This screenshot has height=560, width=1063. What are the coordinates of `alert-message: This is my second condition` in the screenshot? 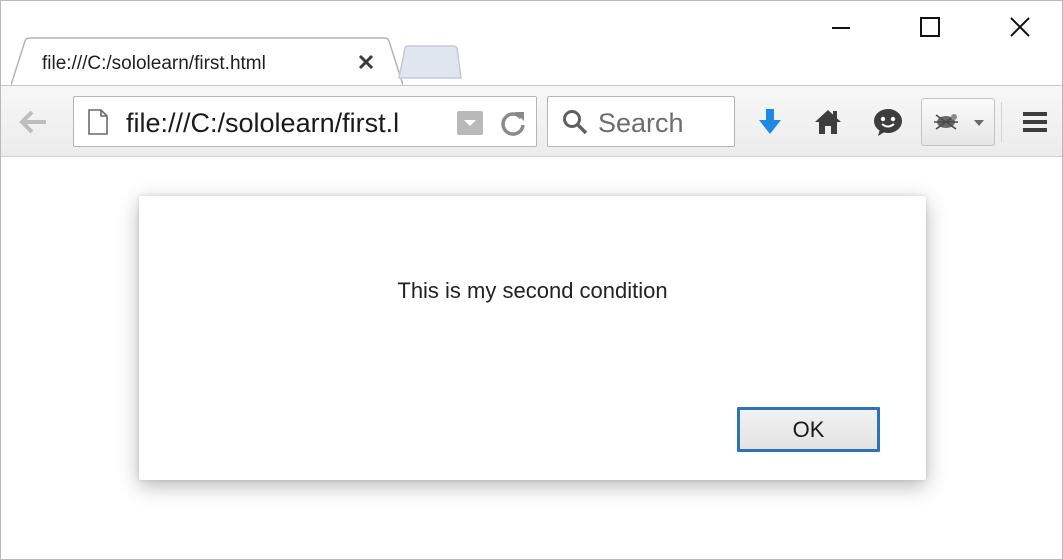 It's located at (532, 290).